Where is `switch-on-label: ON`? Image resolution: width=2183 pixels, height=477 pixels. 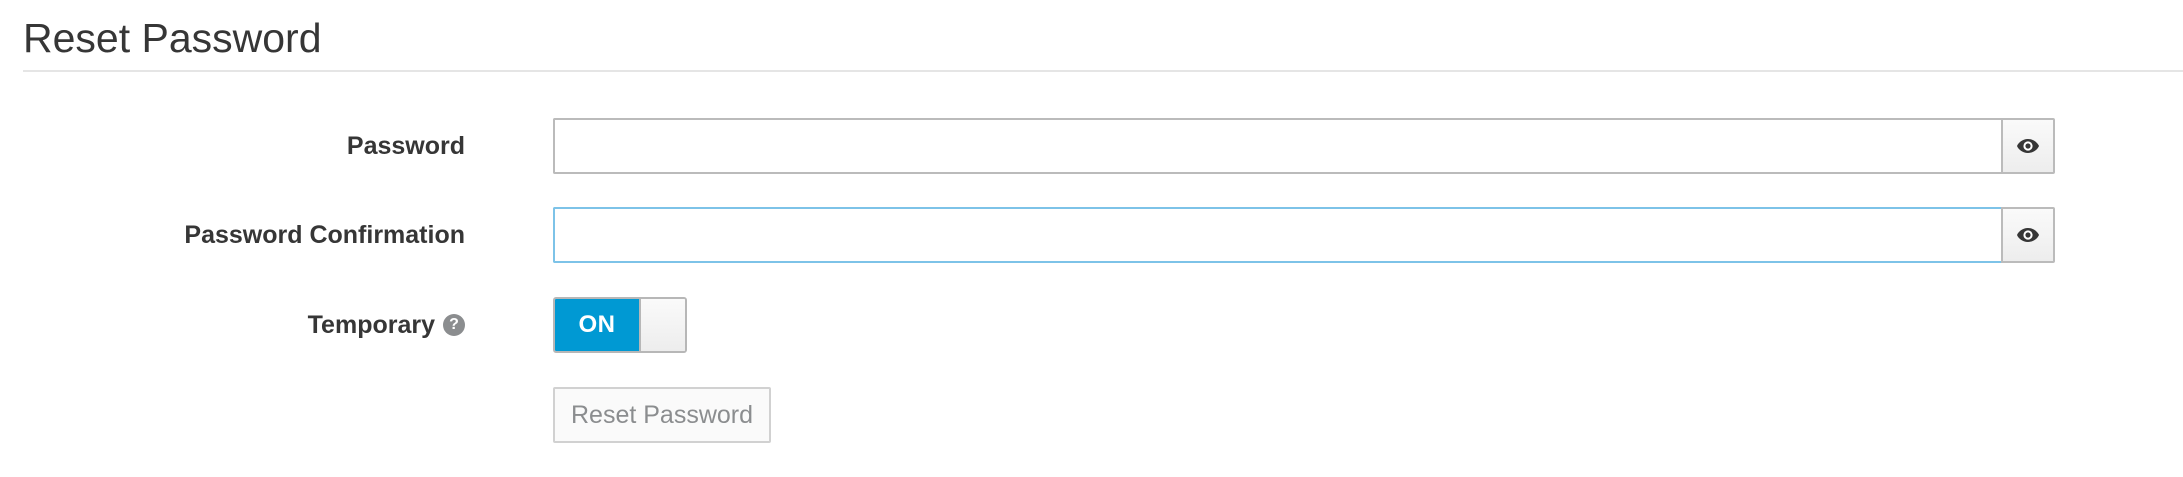
switch-on-label: ON is located at coordinates (597, 325).